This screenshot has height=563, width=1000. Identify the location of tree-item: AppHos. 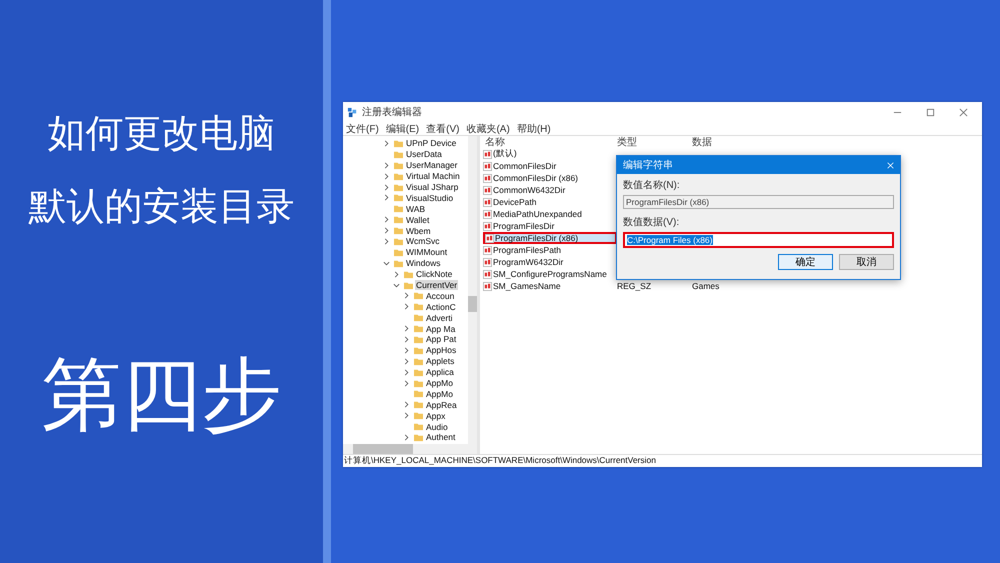
(441, 350).